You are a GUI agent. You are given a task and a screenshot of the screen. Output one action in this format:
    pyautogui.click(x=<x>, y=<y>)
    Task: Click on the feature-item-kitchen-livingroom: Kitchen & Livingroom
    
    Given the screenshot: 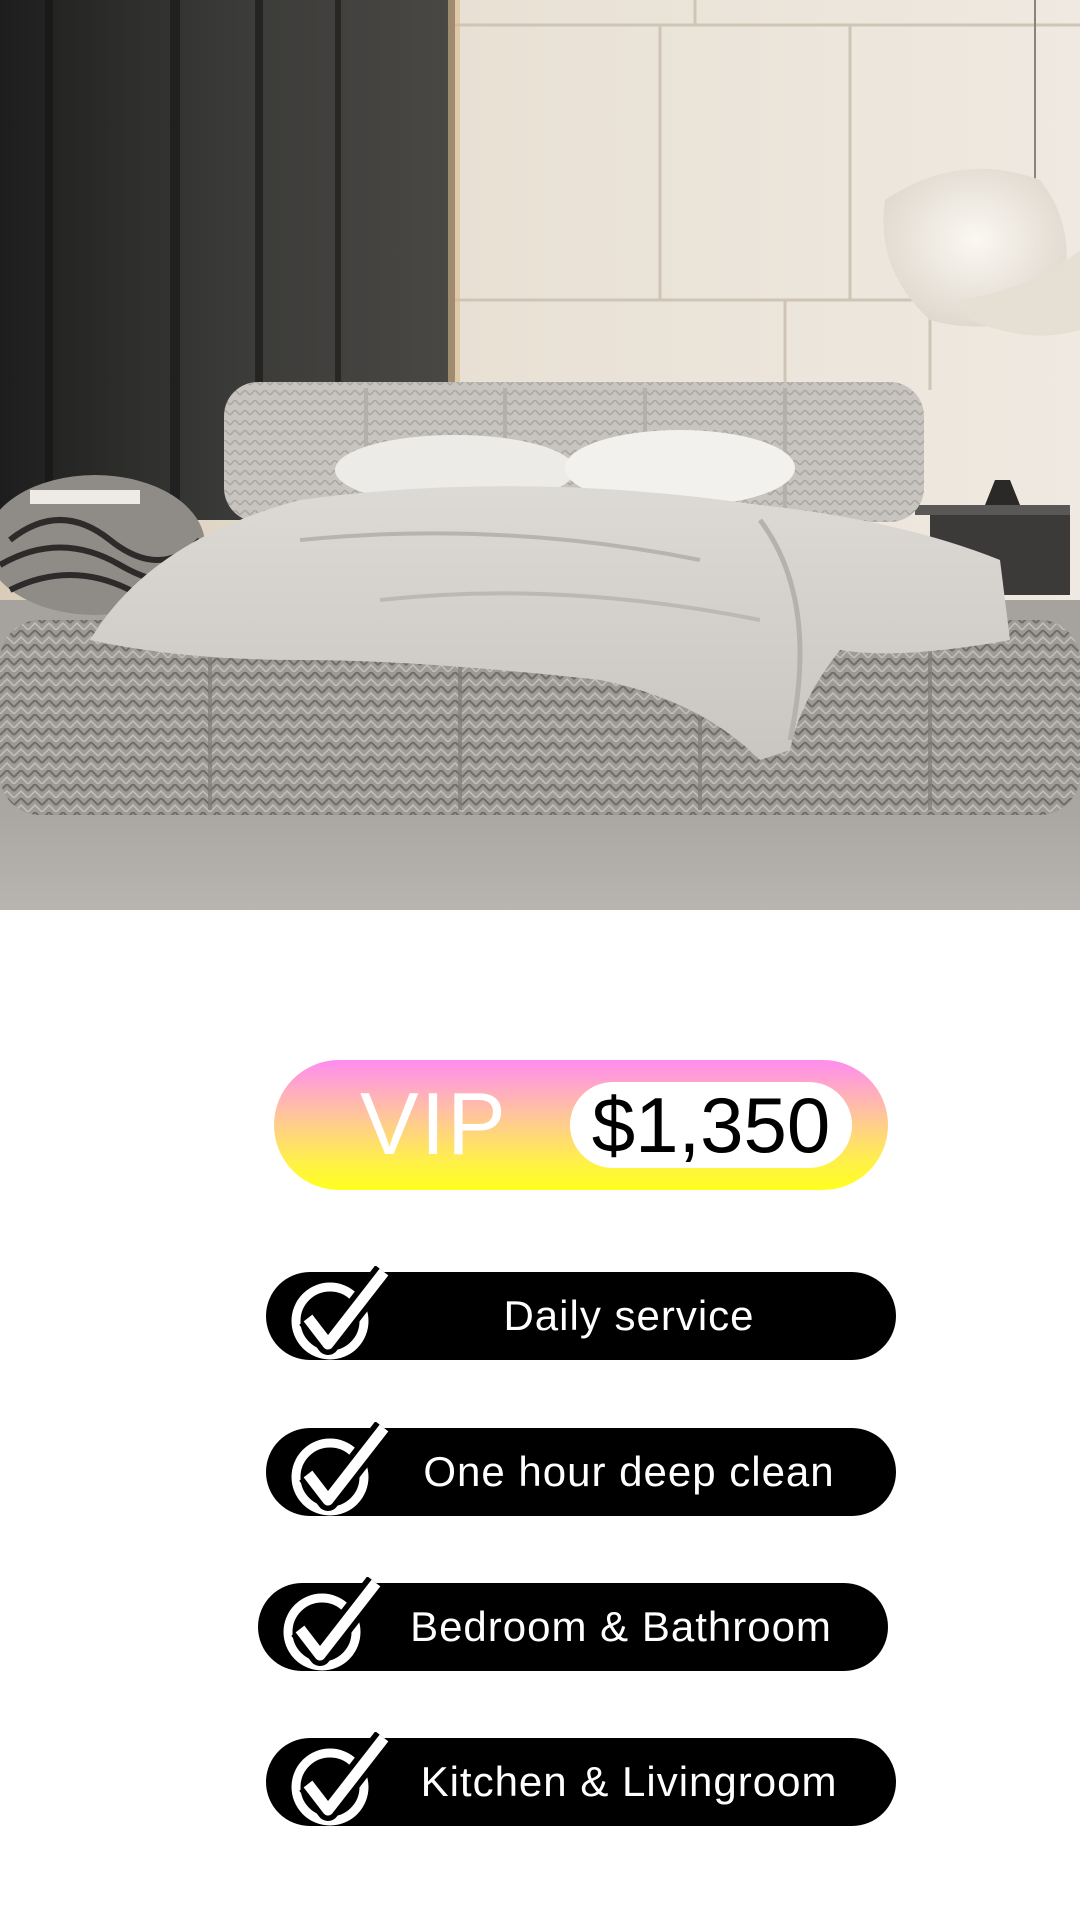 What is the action you would take?
    pyautogui.click(x=581, y=1779)
    